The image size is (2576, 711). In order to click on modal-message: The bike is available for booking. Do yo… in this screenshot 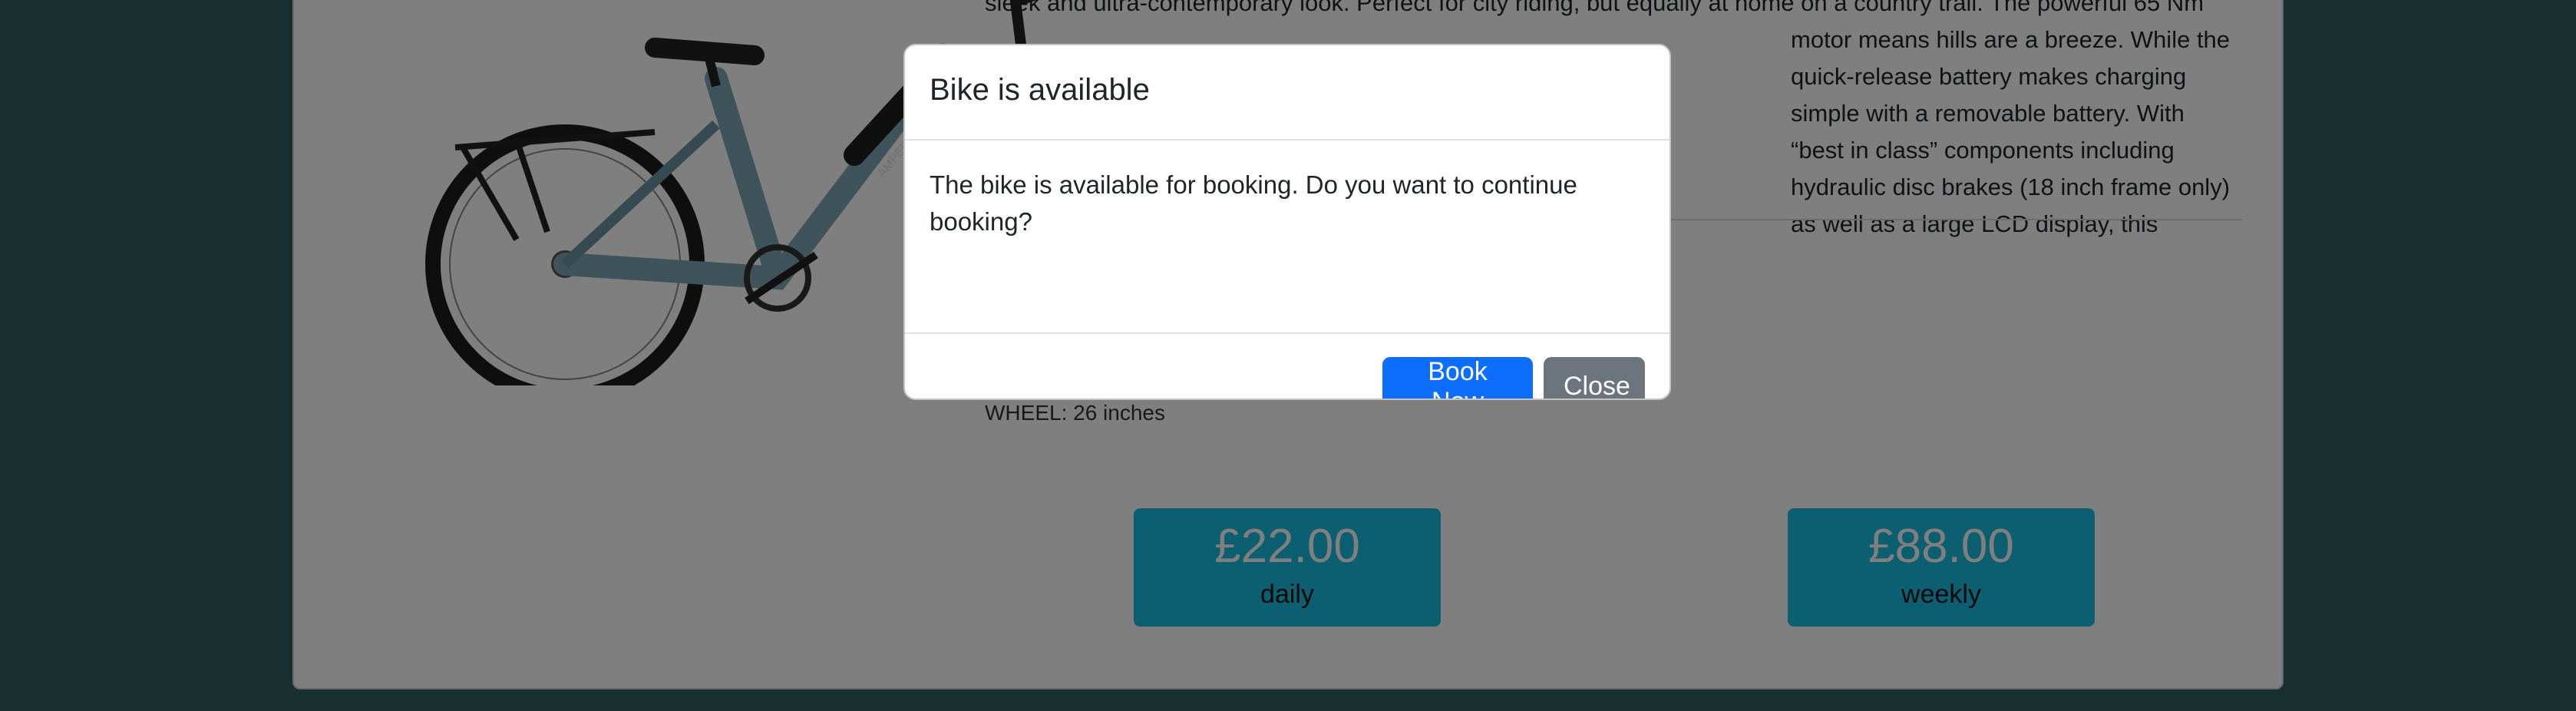, I will do `click(1253, 203)`.